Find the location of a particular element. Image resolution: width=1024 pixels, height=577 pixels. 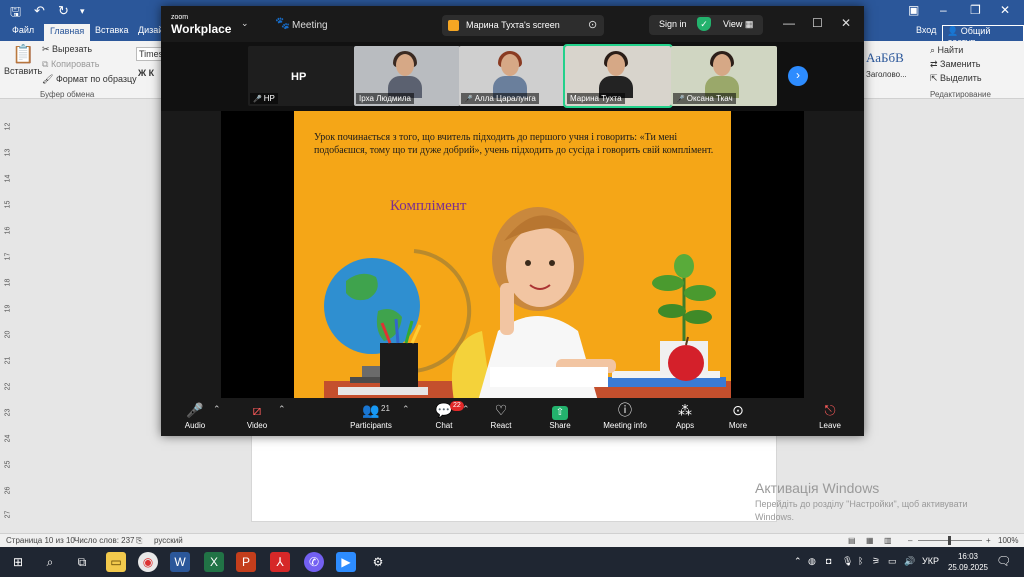

participants-options-chevron-icon: ⌃ is located at coordinates (406, 409).